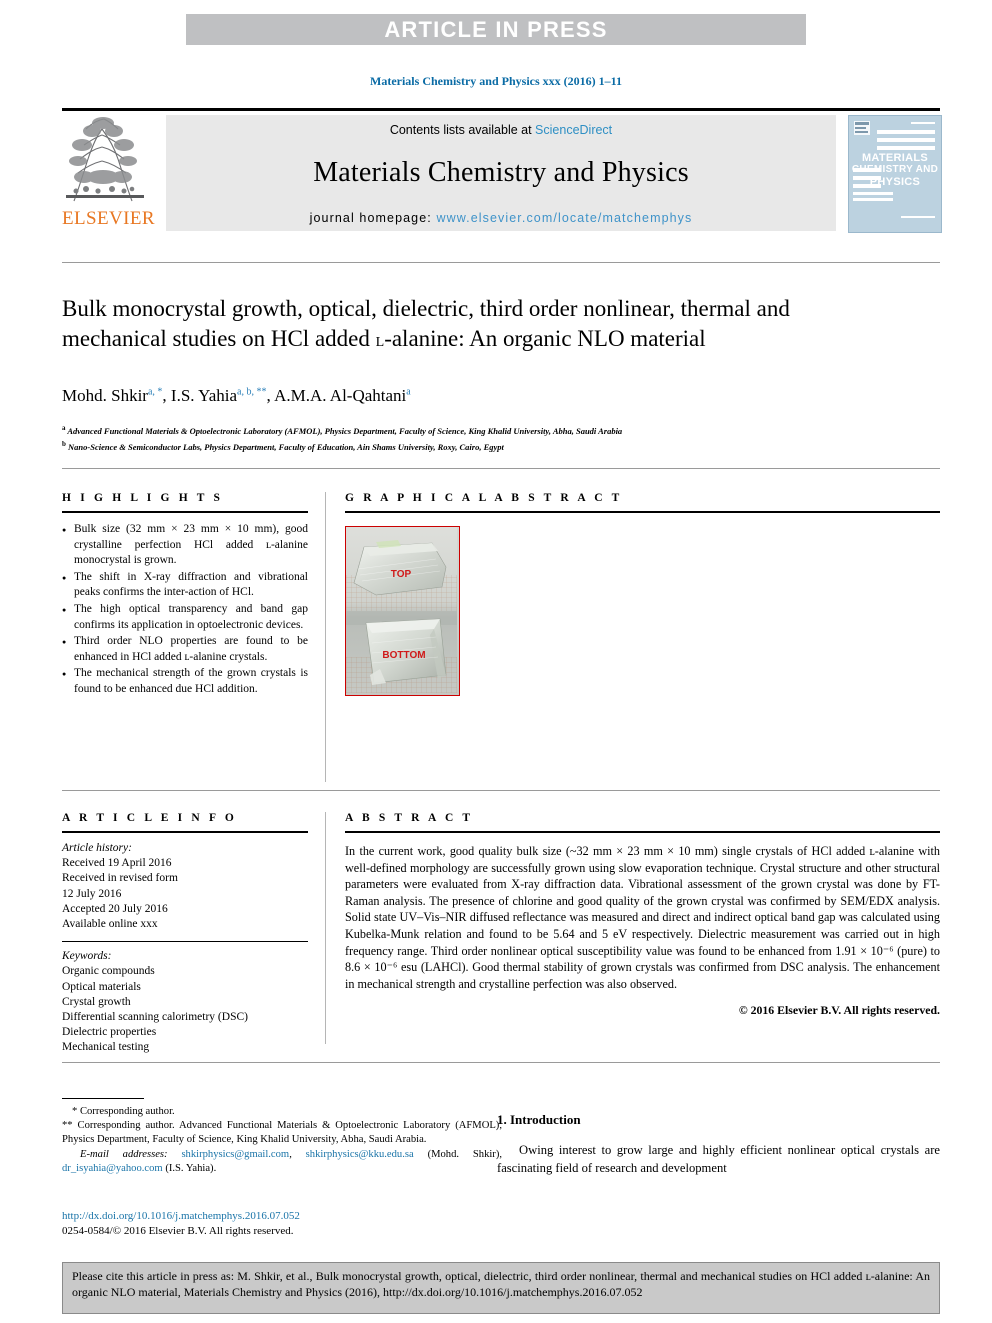 Image resolution: width=992 pixels, height=1323 pixels. Describe the element at coordinates (92, 893) in the screenshot. I see `article-history-item: 12 July 2016` at that location.